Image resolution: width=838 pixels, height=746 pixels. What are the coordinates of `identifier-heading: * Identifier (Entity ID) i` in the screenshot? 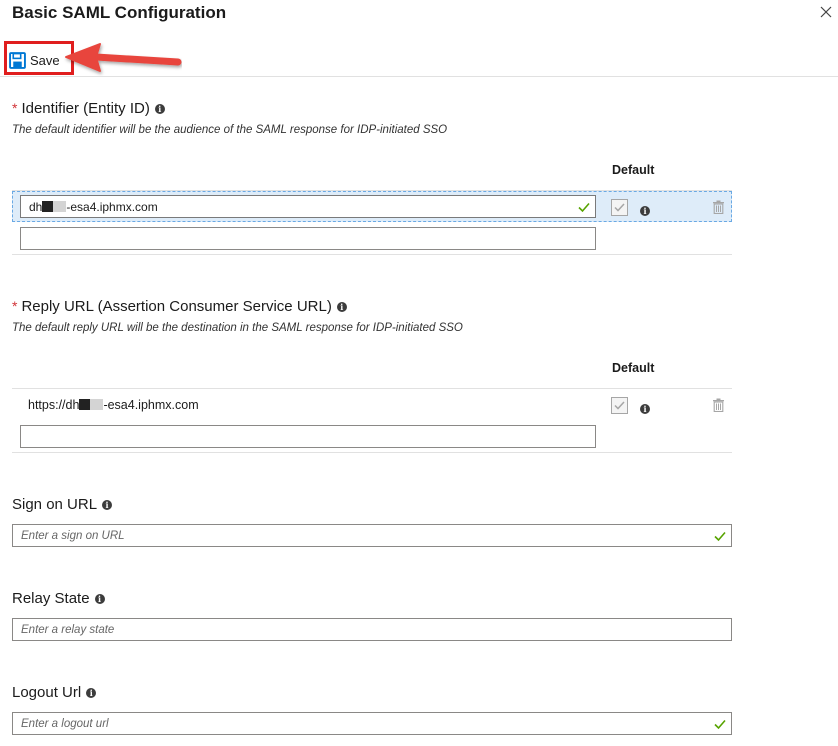 It's located at (88, 108).